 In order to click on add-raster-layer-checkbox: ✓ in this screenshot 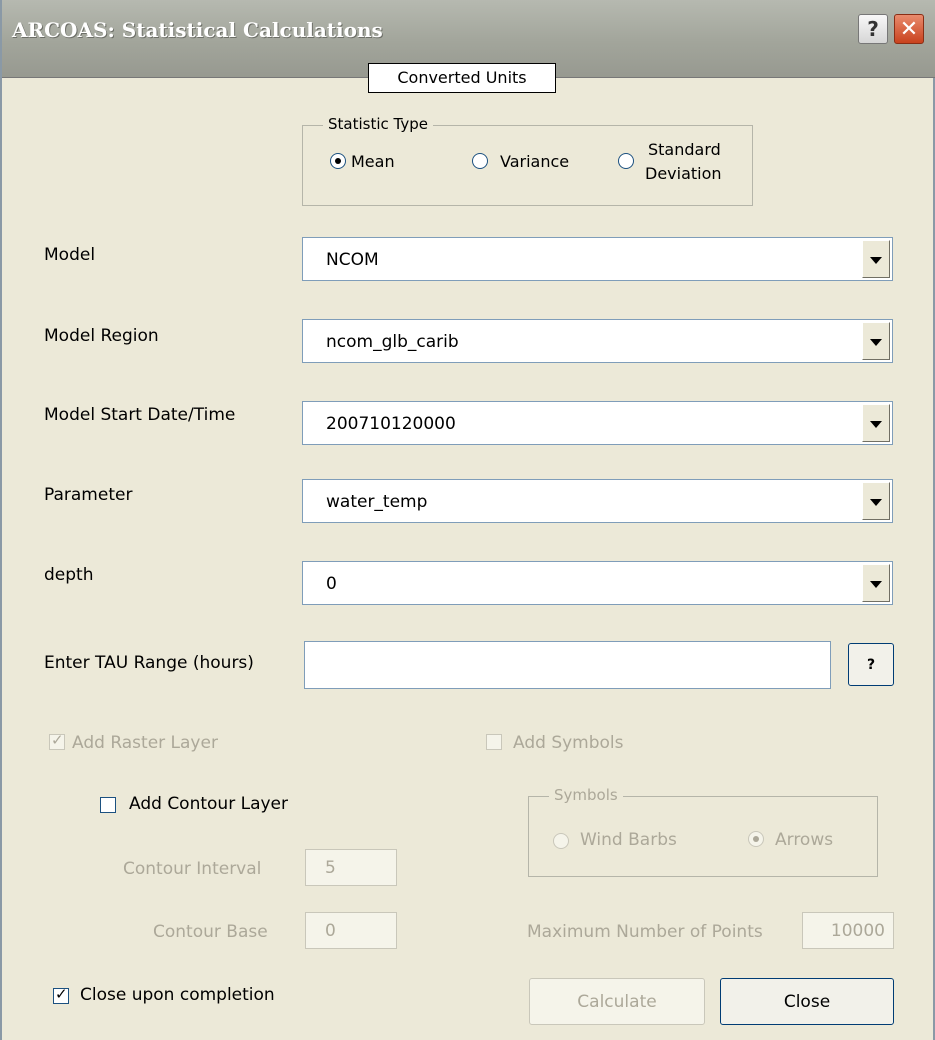, I will do `click(57, 740)`.